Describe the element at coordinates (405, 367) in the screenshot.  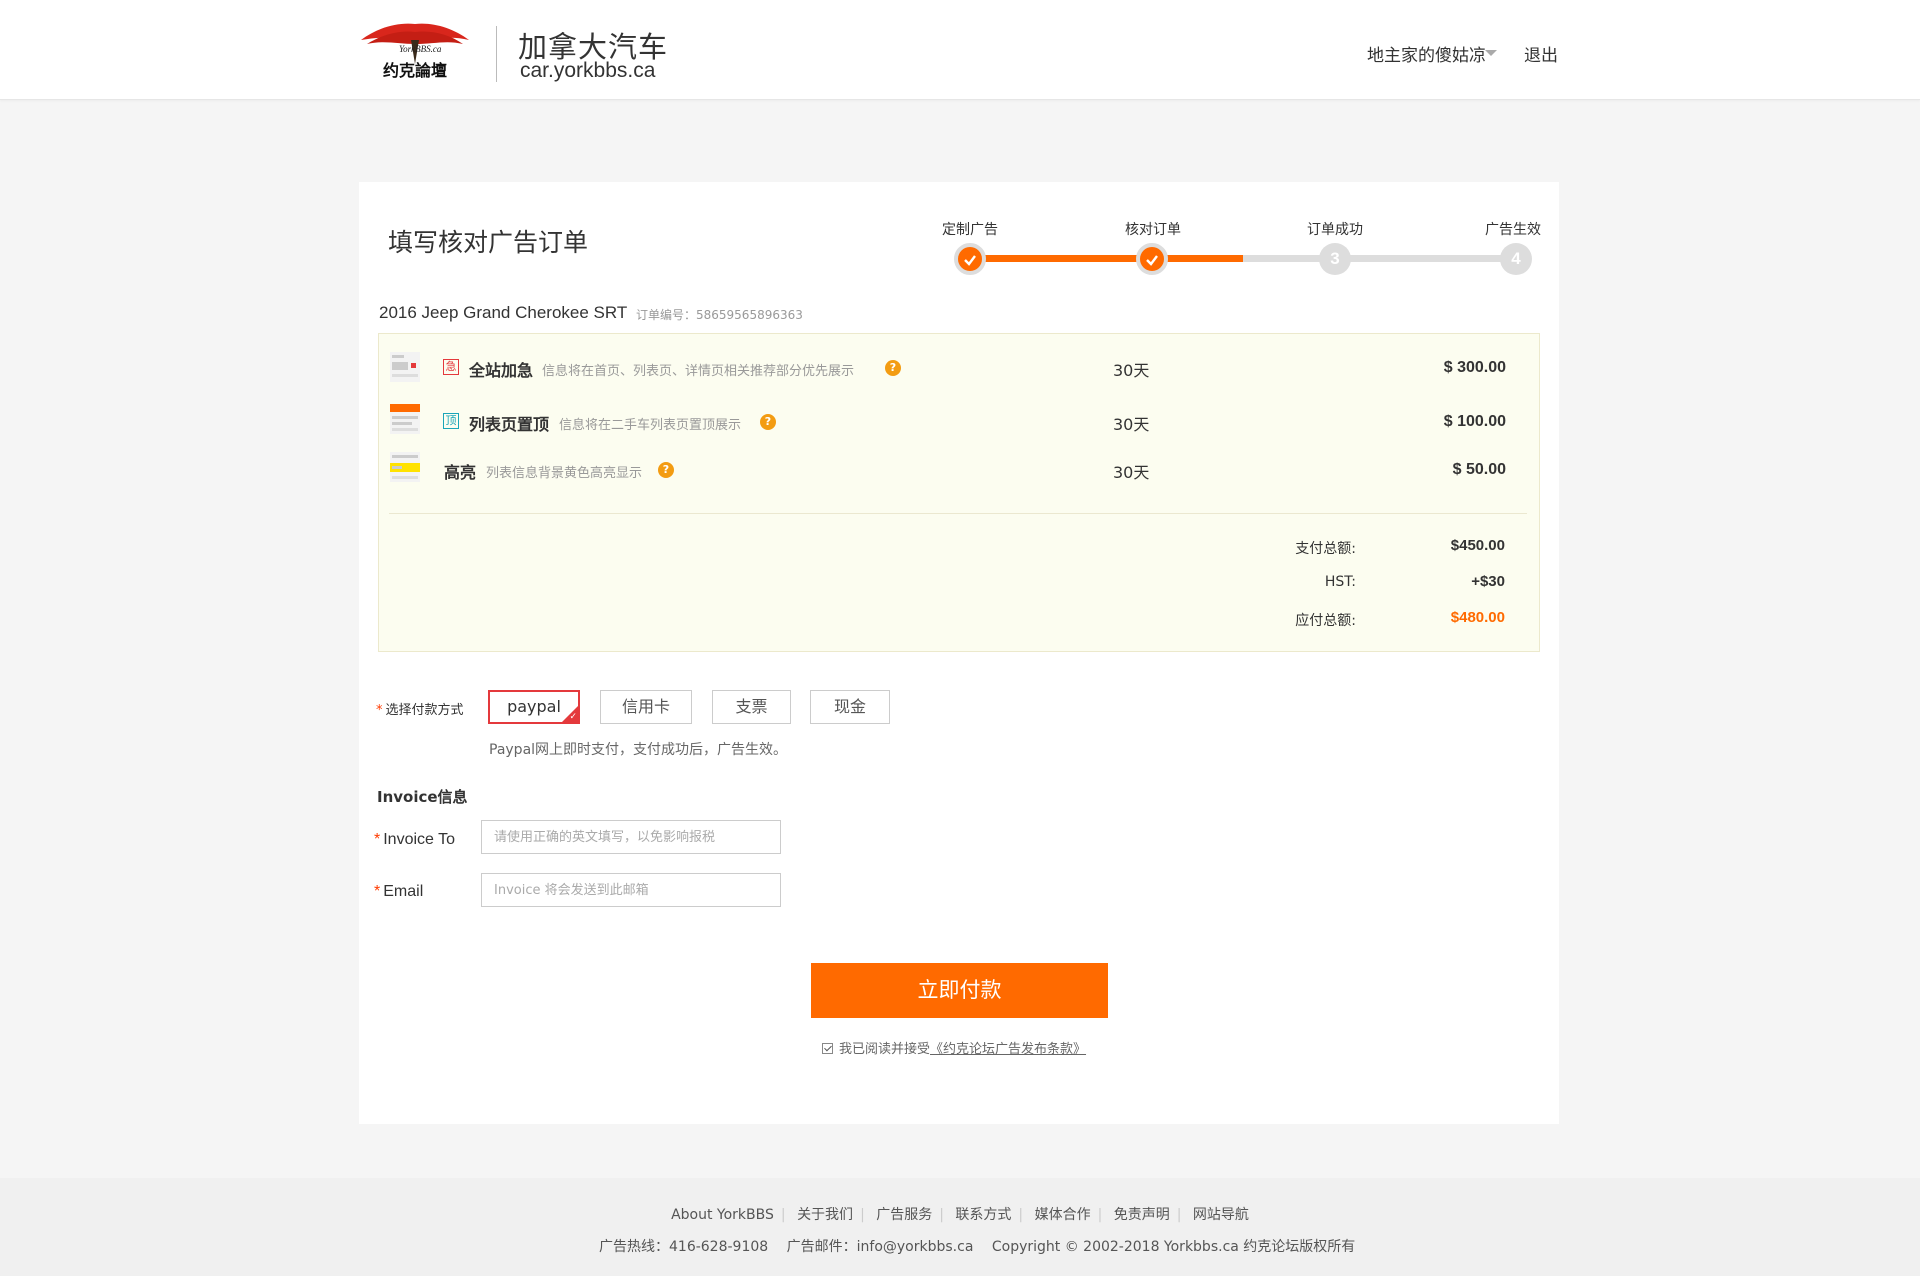
I see `urgent-thumbnail-icon` at that location.